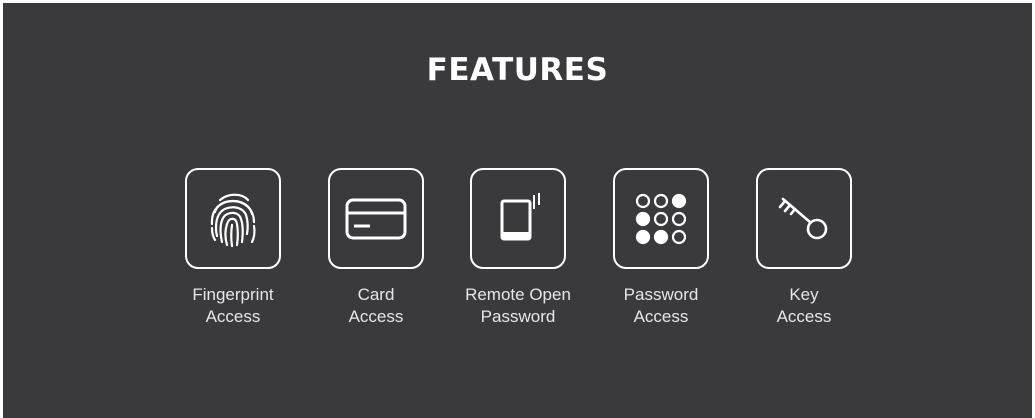  I want to click on card-icon, so click(376, 218).